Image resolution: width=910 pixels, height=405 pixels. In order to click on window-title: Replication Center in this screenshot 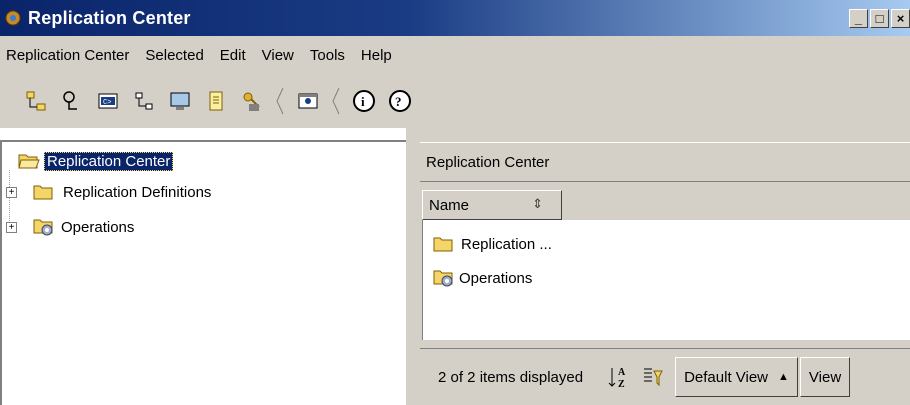, I will do `click(109, 17)`.